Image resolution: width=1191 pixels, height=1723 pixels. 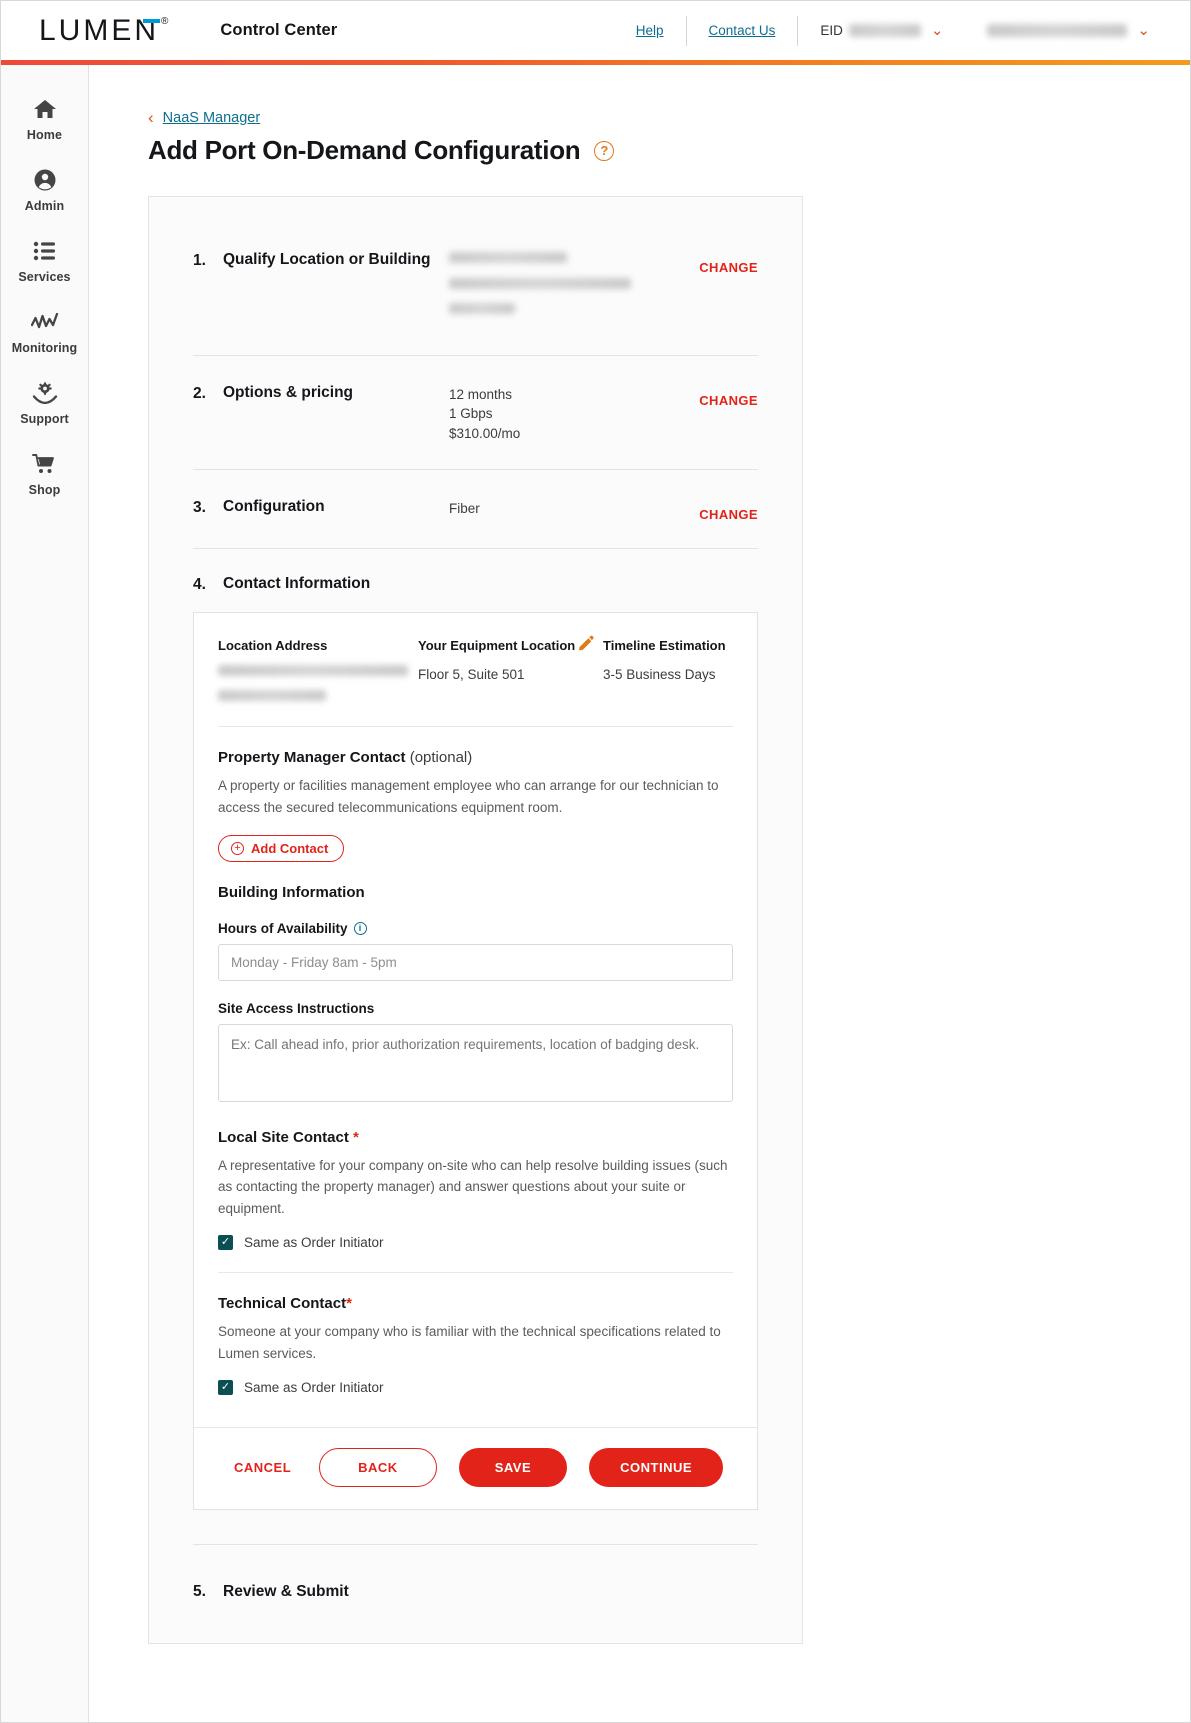 I want to click on eid-label: EID, so click(x=831, y=30).